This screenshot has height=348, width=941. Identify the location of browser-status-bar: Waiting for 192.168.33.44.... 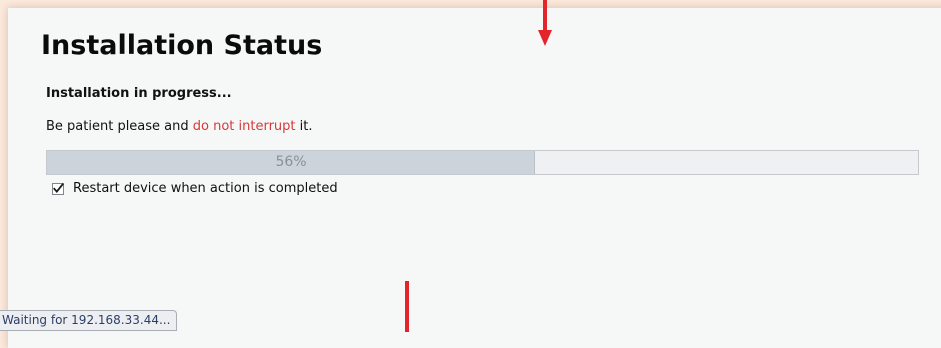
(89, 320).